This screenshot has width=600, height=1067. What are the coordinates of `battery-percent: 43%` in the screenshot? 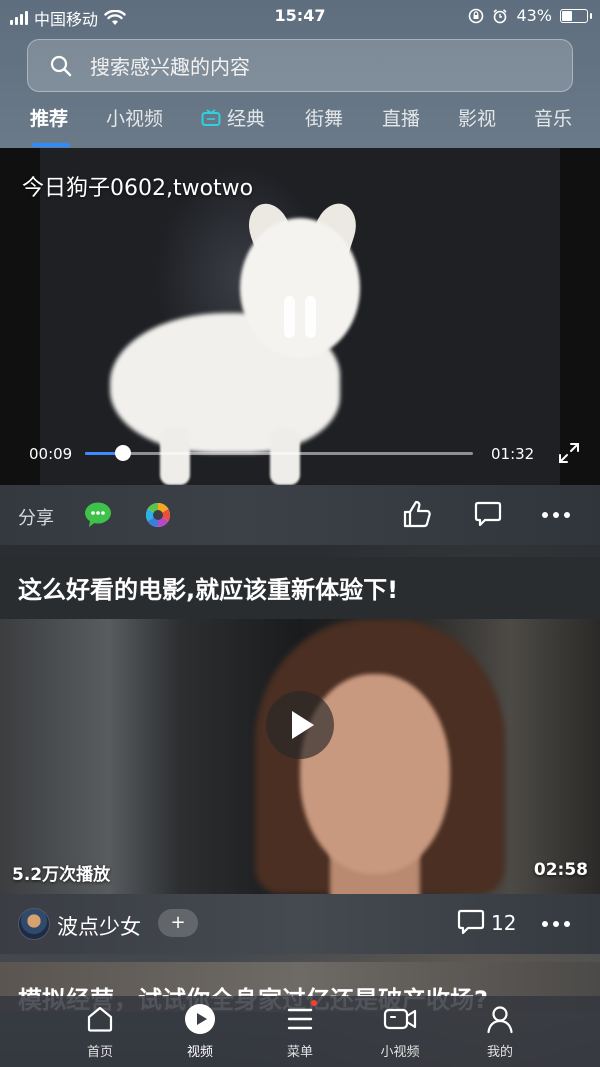 It's located at (534, 15).